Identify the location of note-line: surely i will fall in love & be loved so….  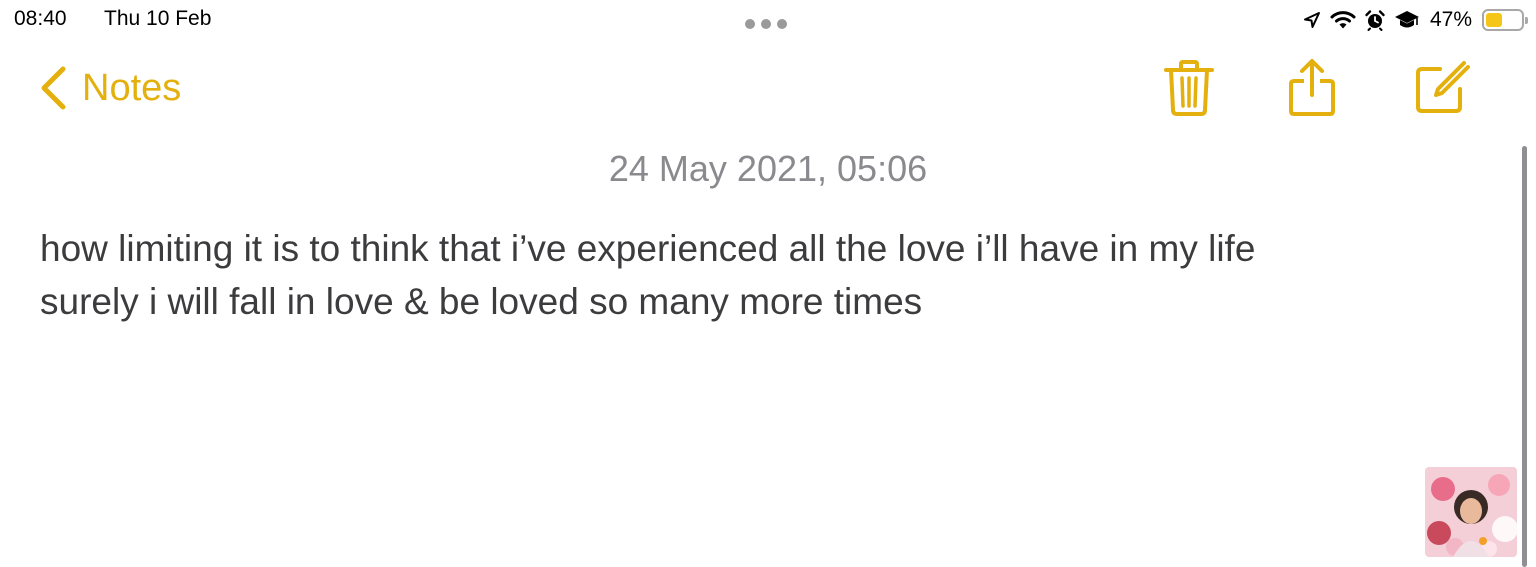
(760, 301).